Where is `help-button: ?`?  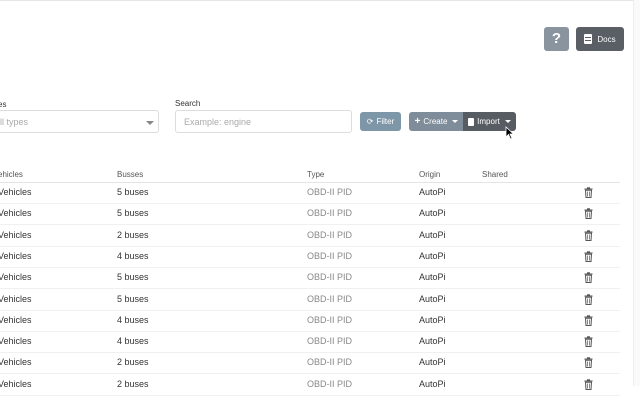 help-button: ? is located at coordinates (556, 39).